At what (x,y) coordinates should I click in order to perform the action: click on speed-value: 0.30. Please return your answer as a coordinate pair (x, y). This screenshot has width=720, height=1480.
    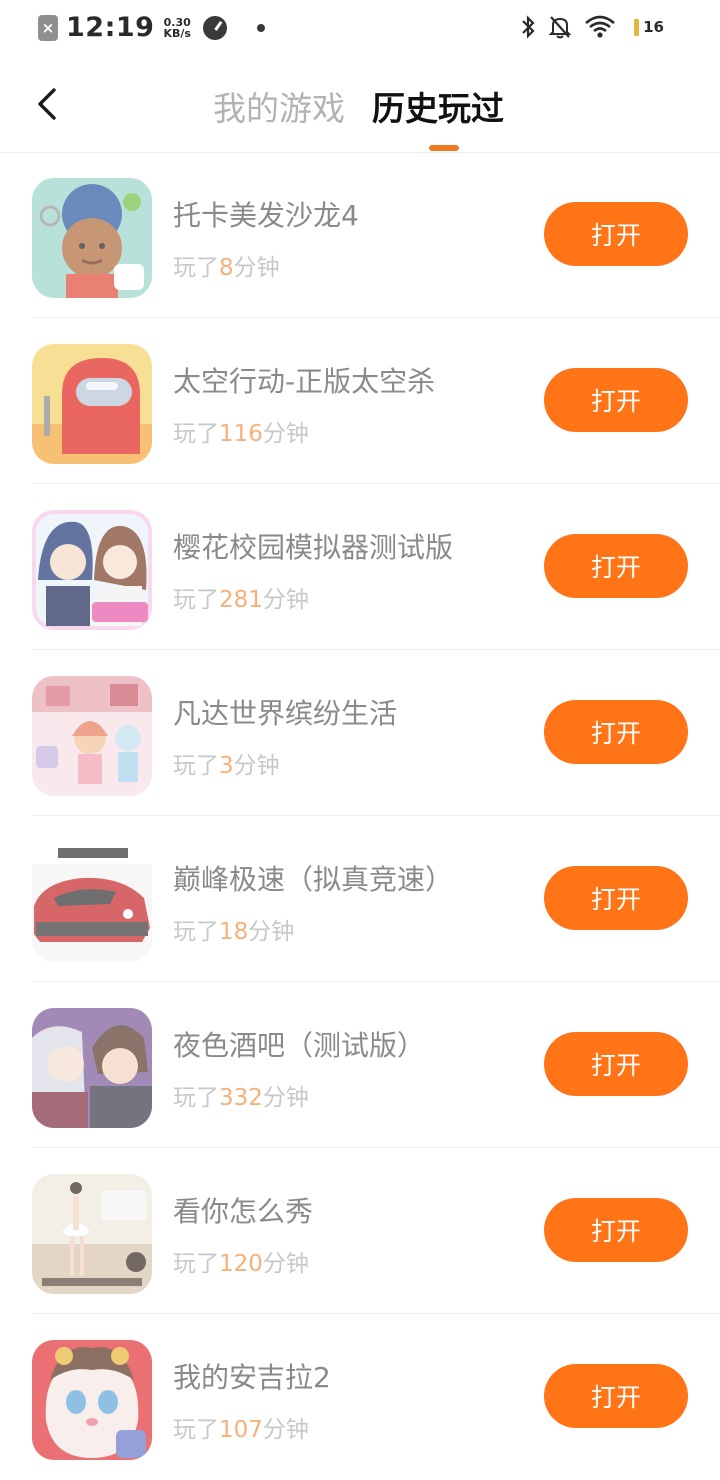
    Looking at the image, I should click on (177, 22).